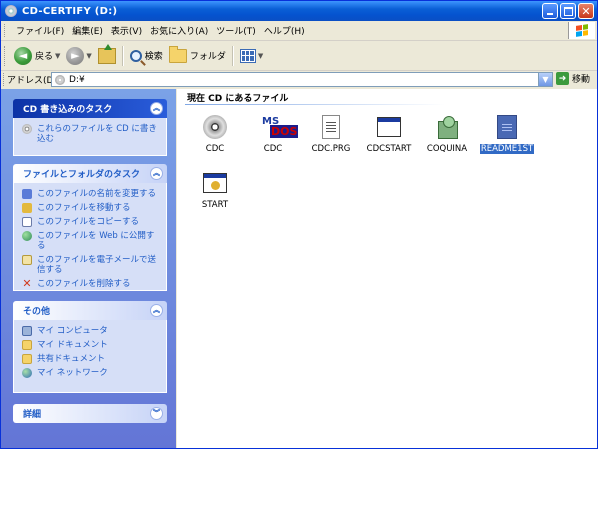 The image size is (600, 517). Describe the element at coordinates (97, 265) in the screenshot. I see `task-label: このファイルを電子メールで送信する` at that location.